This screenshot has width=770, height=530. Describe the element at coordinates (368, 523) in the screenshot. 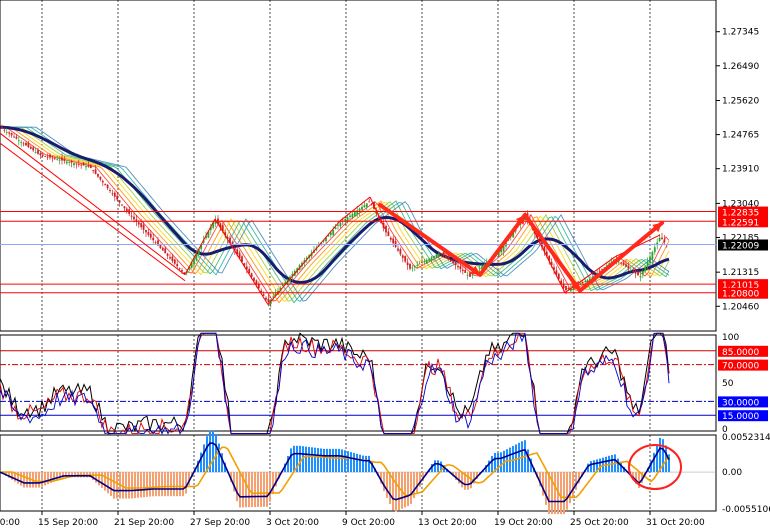

I see `x-tick-label: 9 Oct 20:00` at that location.